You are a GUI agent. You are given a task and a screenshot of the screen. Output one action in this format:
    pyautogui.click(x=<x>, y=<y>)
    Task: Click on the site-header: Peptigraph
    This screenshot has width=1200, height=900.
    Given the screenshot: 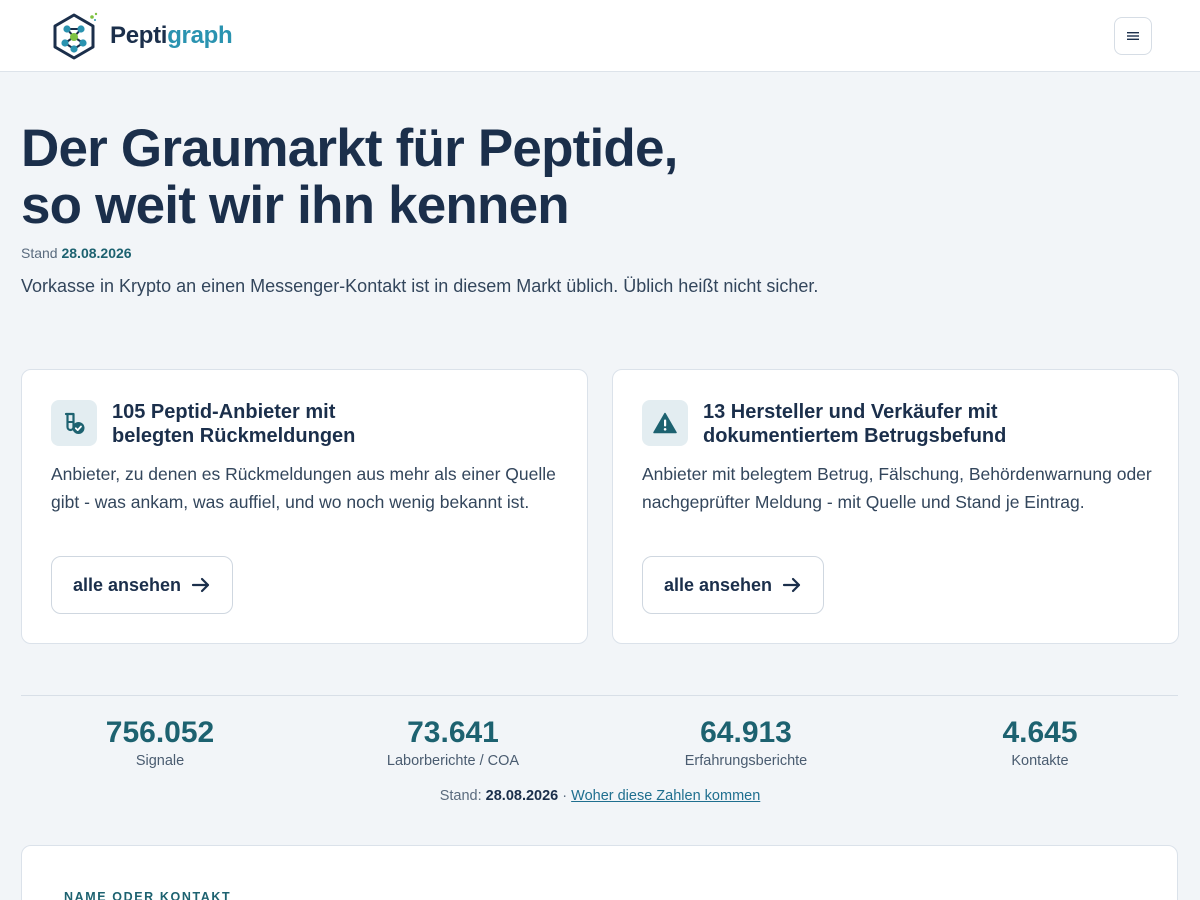 What is the action you would take?
    pyautogui.click(x=600, y=36)
    